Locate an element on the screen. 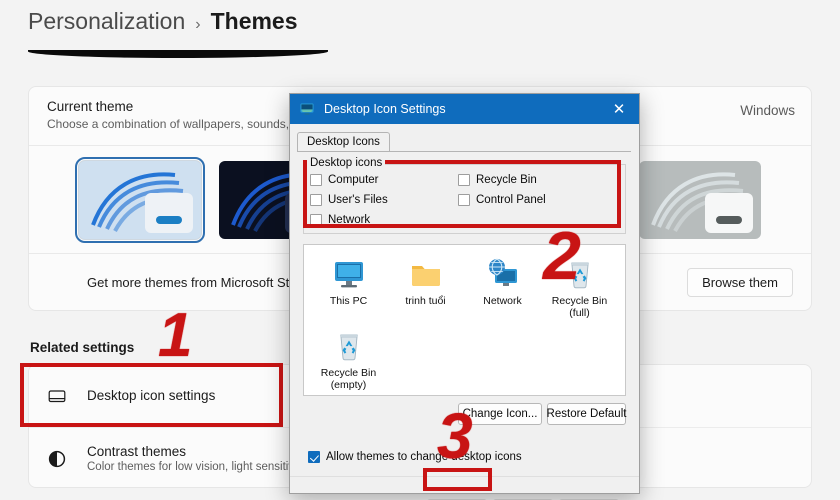 Image resolution: width=840 pixels, height=500 pixels. sidebar-item-label: Desktop icon settings is located at coordinates (151, 395).